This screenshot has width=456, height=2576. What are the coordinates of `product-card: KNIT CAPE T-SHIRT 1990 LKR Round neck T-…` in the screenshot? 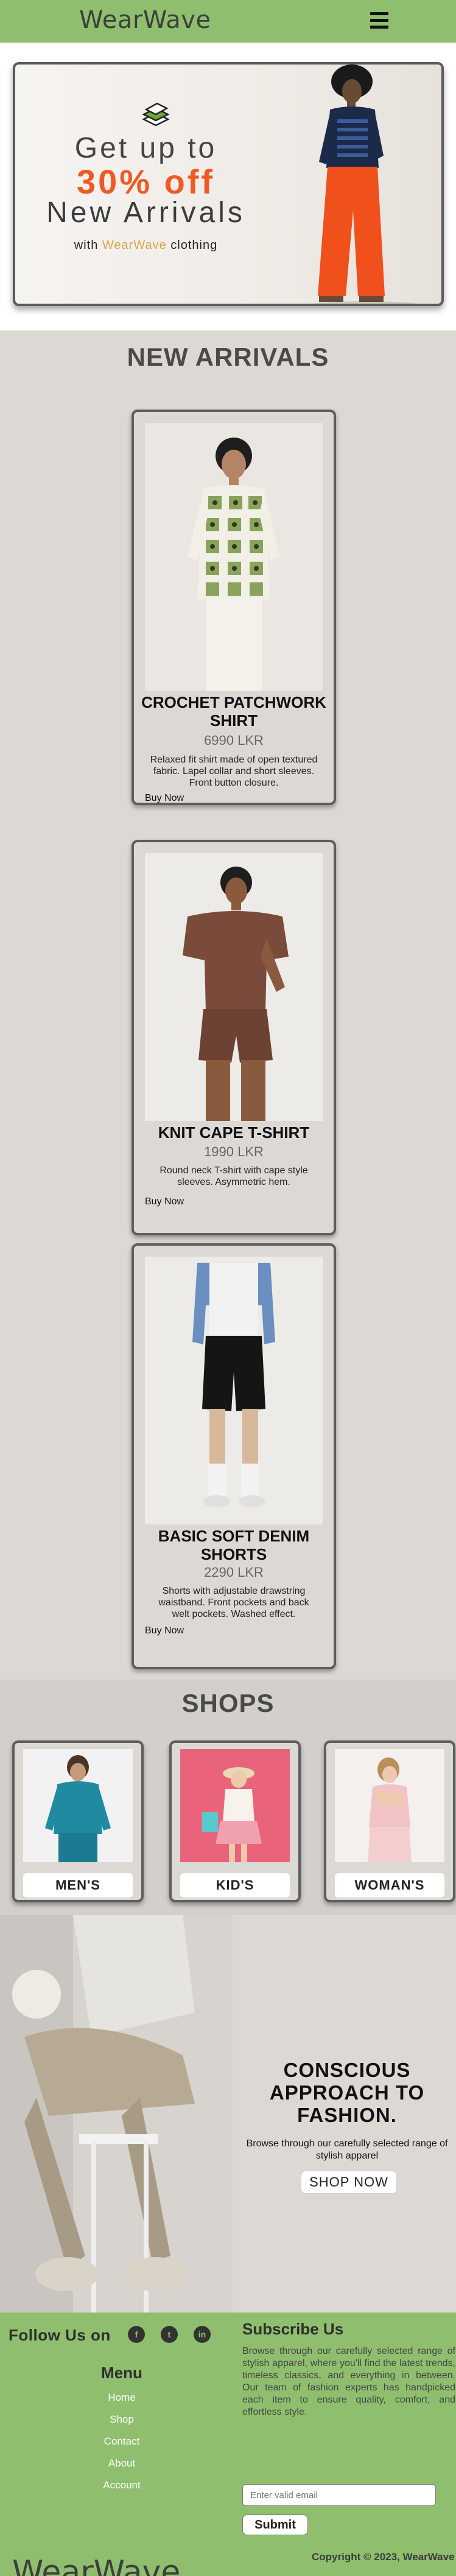 It's located at (234, 1037).